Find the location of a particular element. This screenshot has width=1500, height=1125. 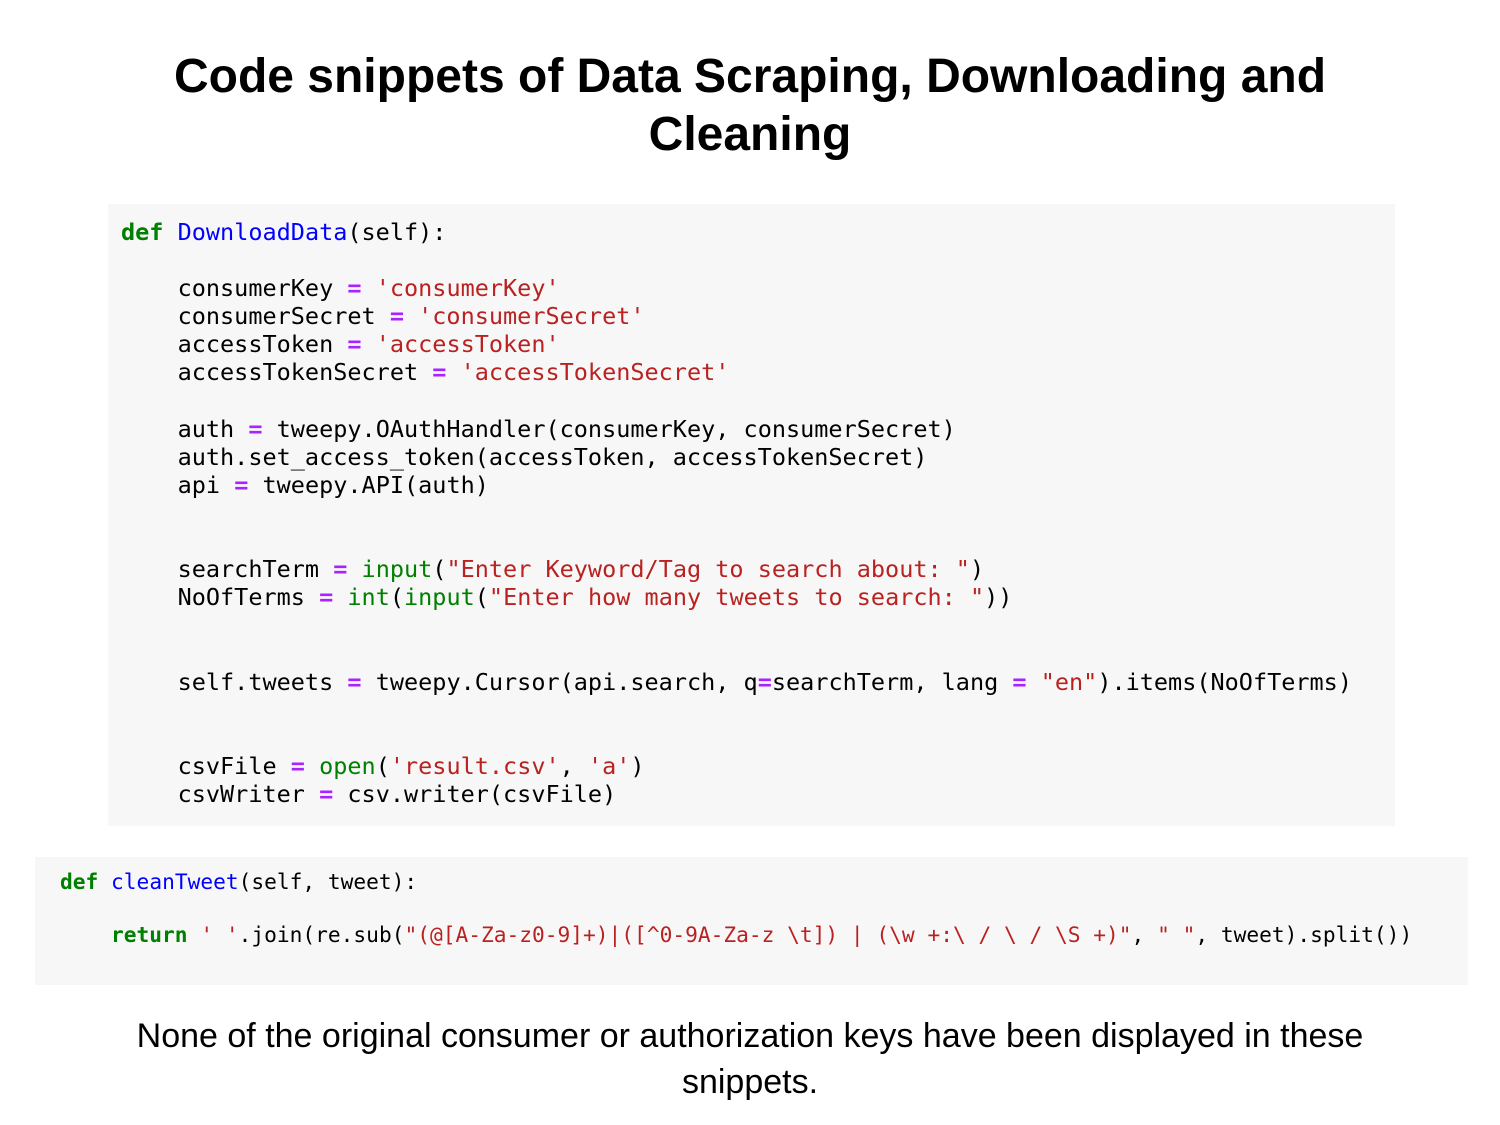

string-literal: 'accessToken' is located at coordinates (467, 344).